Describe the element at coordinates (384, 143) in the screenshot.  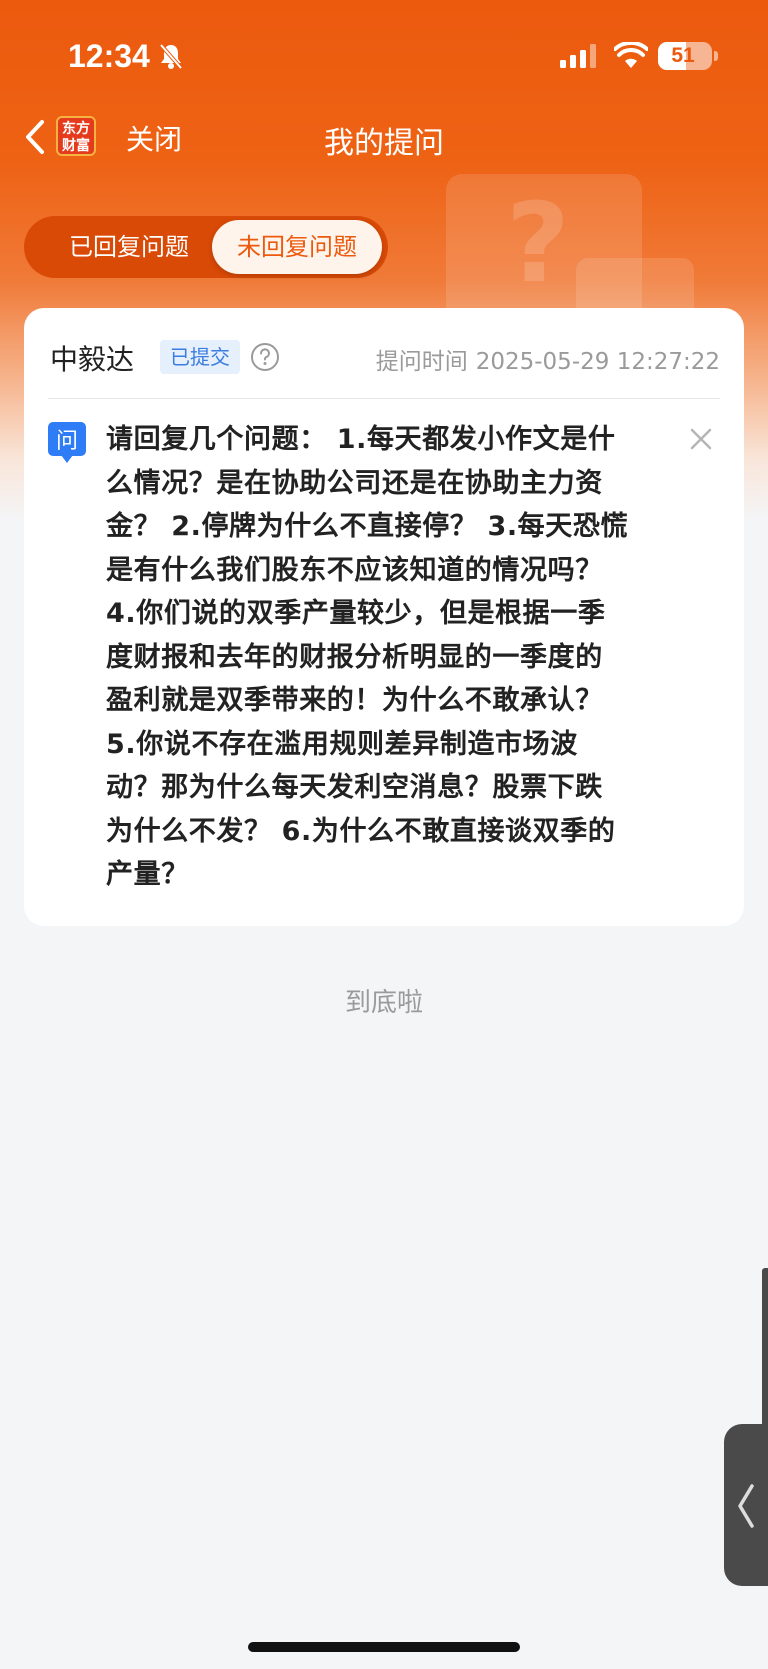
I see `page-title: 我的提问` at that location.